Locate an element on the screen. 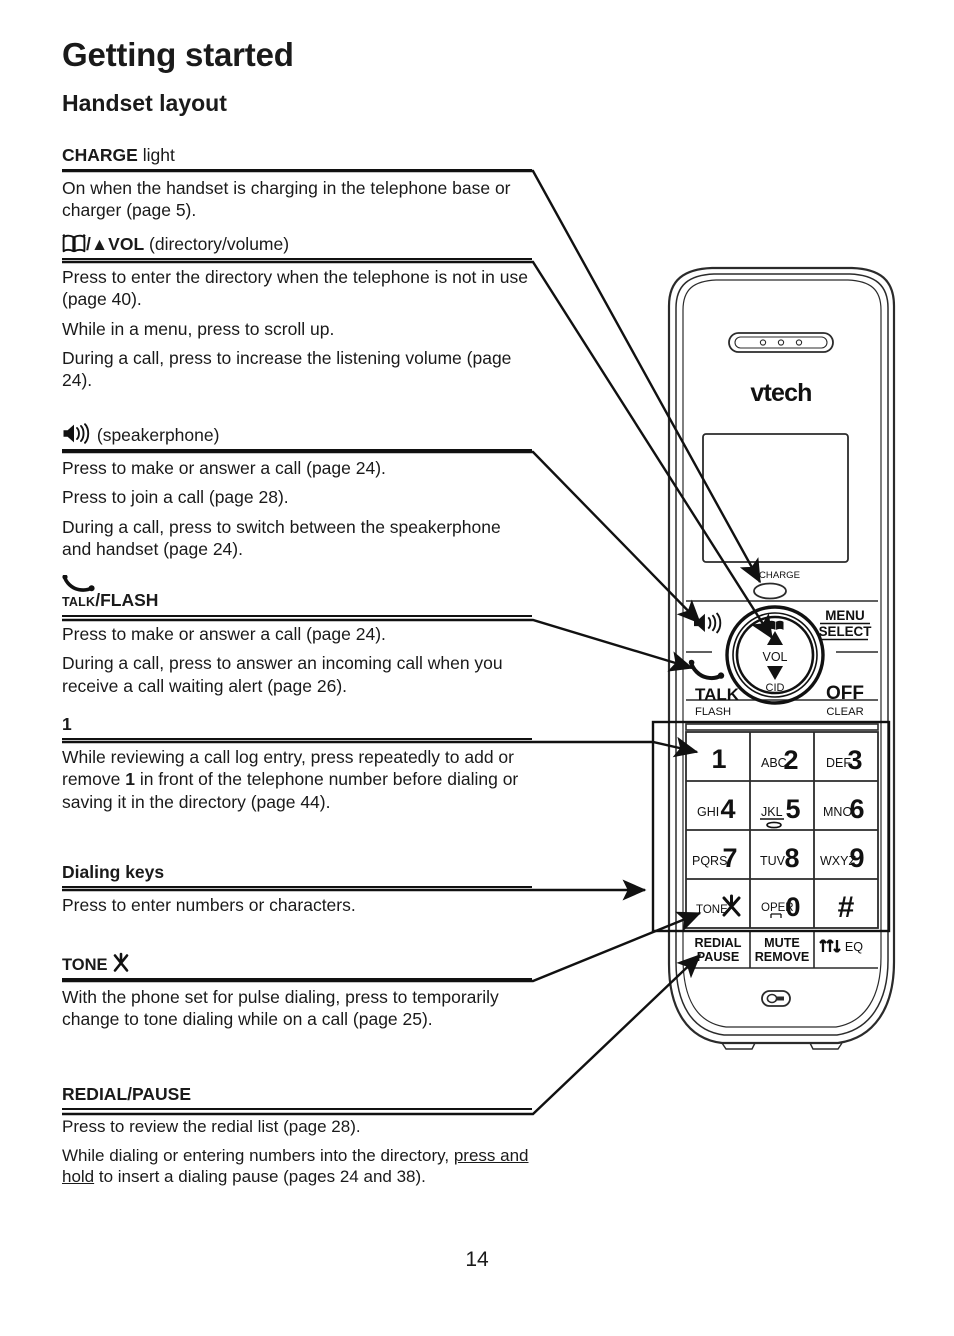  redial-key-line2: PAUSE is located at coordinates (718, 957).